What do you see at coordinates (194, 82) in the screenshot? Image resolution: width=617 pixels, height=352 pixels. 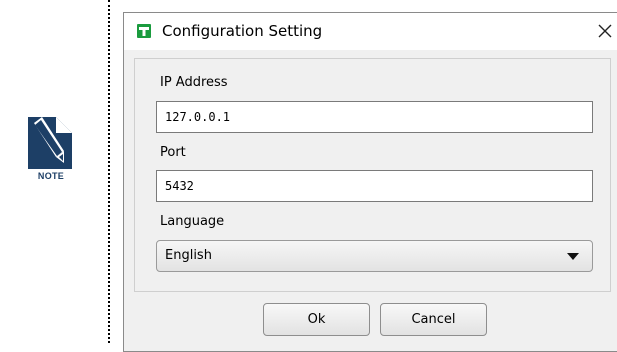 I see `ip-address-label: IP Address` at bounding box center [194, 82].